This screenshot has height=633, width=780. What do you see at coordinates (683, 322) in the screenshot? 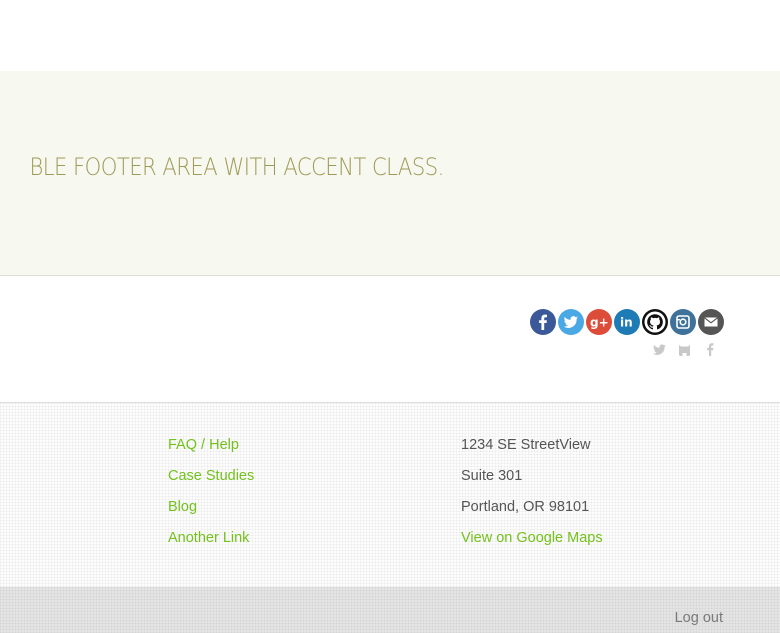
I see `instagram-icon` at bounding box center [683, 322].